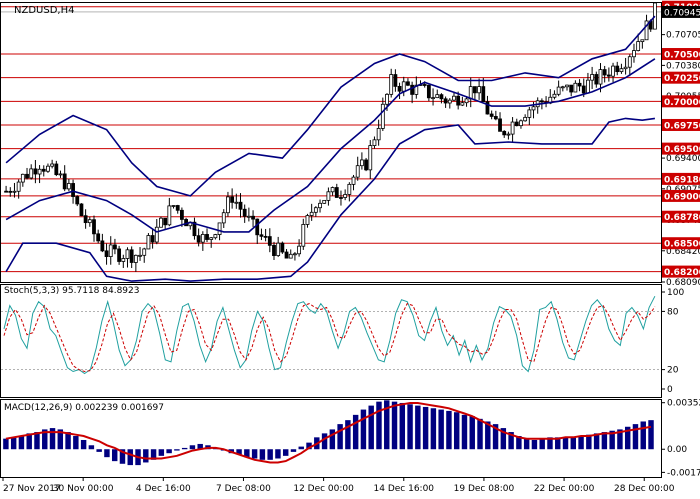 The height and width of the screenshot is (499, 700). I want to click on y-tick-label: 20, so click(673, 371).